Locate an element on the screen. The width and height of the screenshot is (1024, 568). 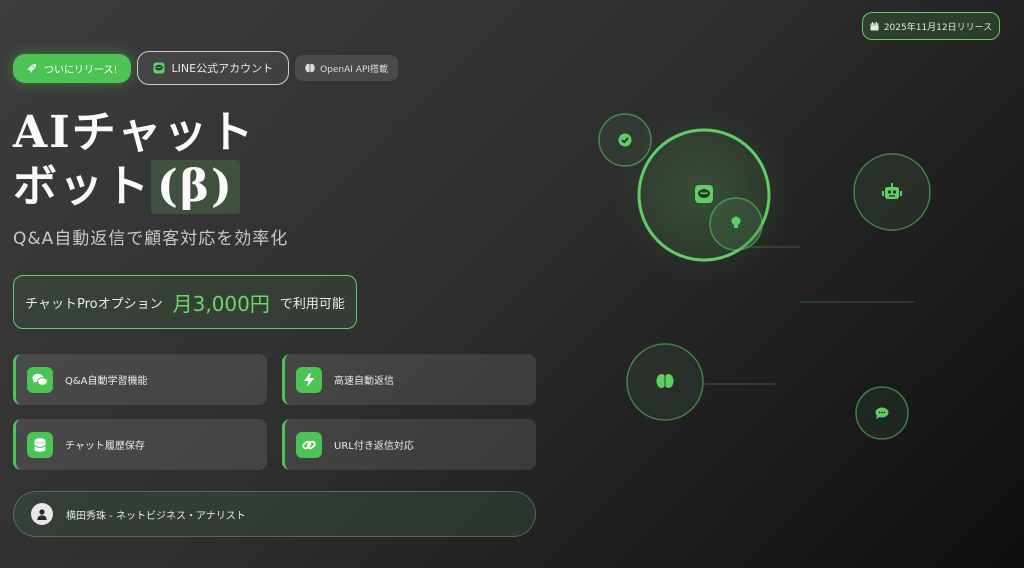
title-line-2-prefix: ボット is located at coordinates (82, 186).